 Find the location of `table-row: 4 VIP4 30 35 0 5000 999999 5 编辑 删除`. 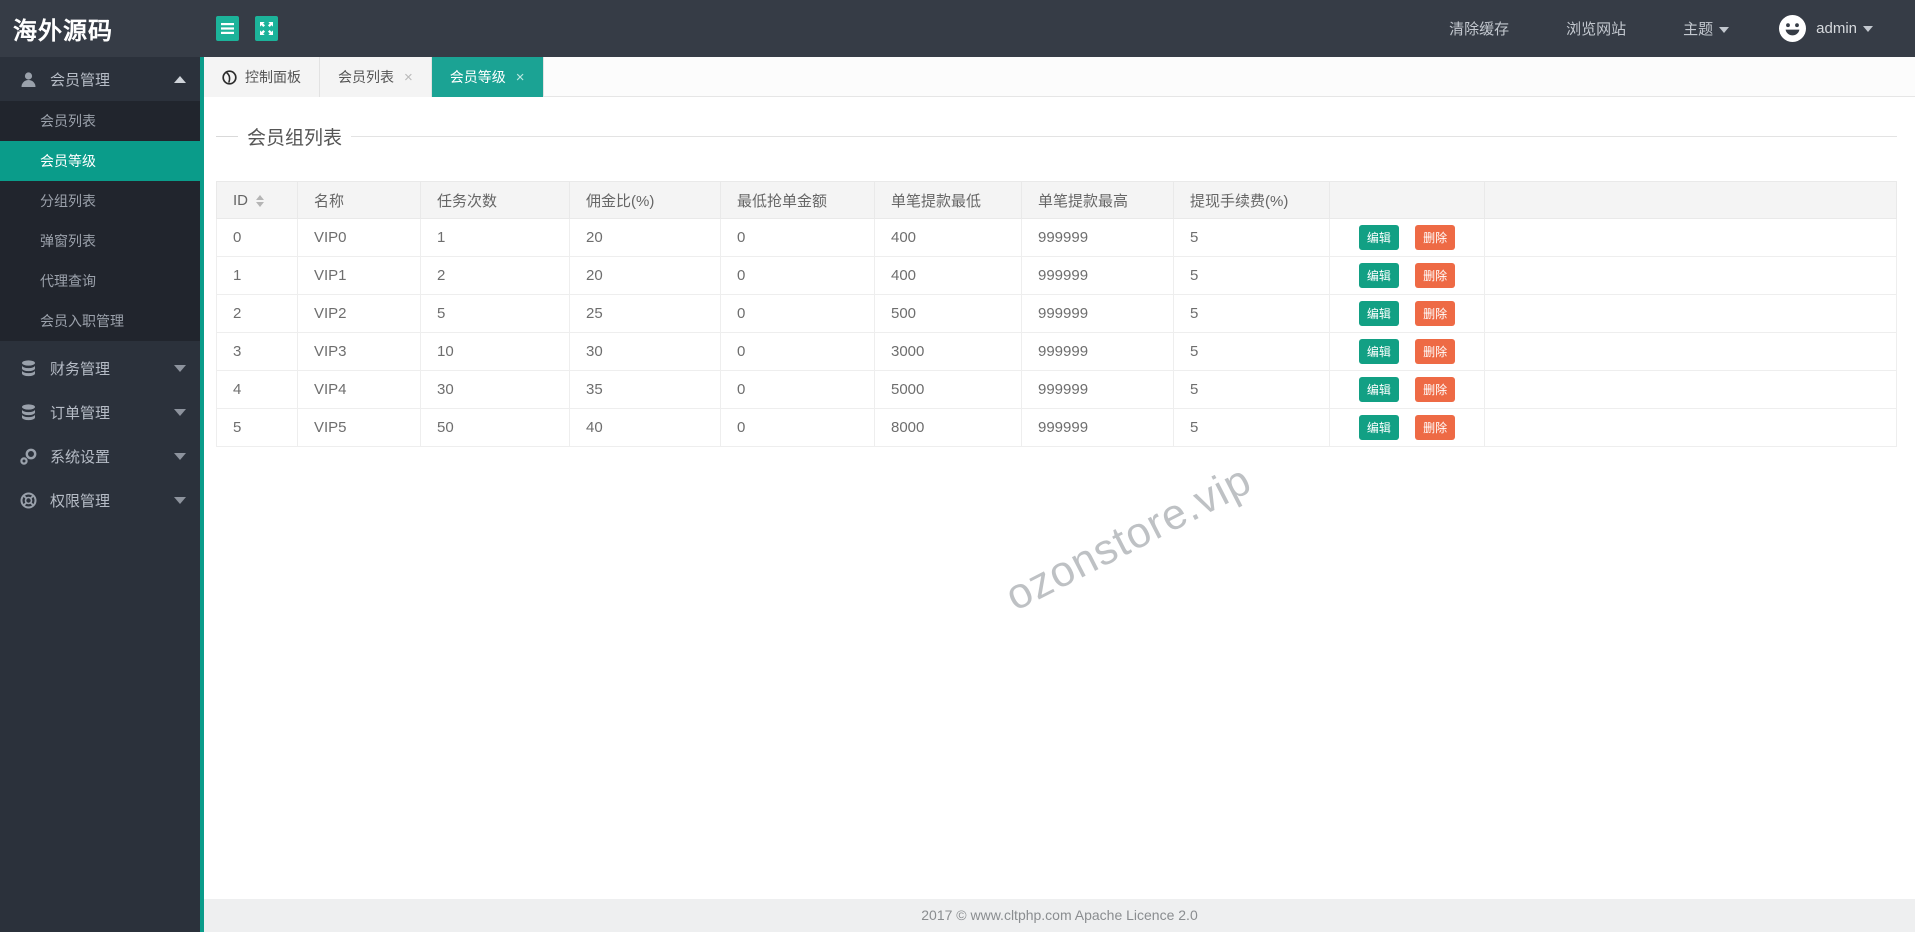

table-row: 4 VIP4 30 35 0 5000 999999 5 编辑 删除 is located at coordinates (1056, 389).